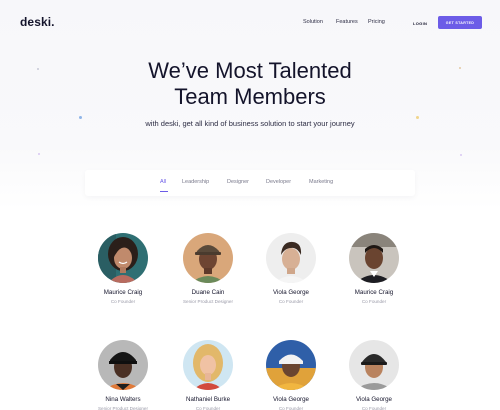  I want to click on team-member-card: Viola George Co Founder, so click(374, 375).